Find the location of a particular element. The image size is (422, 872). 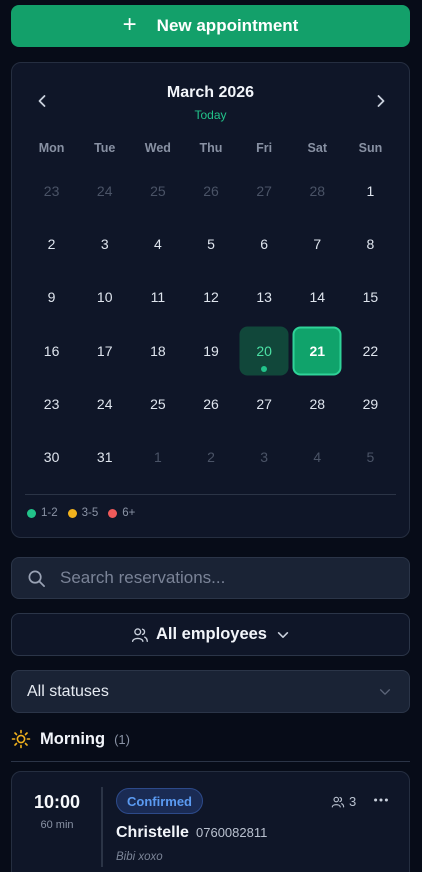

calendar-day: 2 is located at coordinates (51, 243).